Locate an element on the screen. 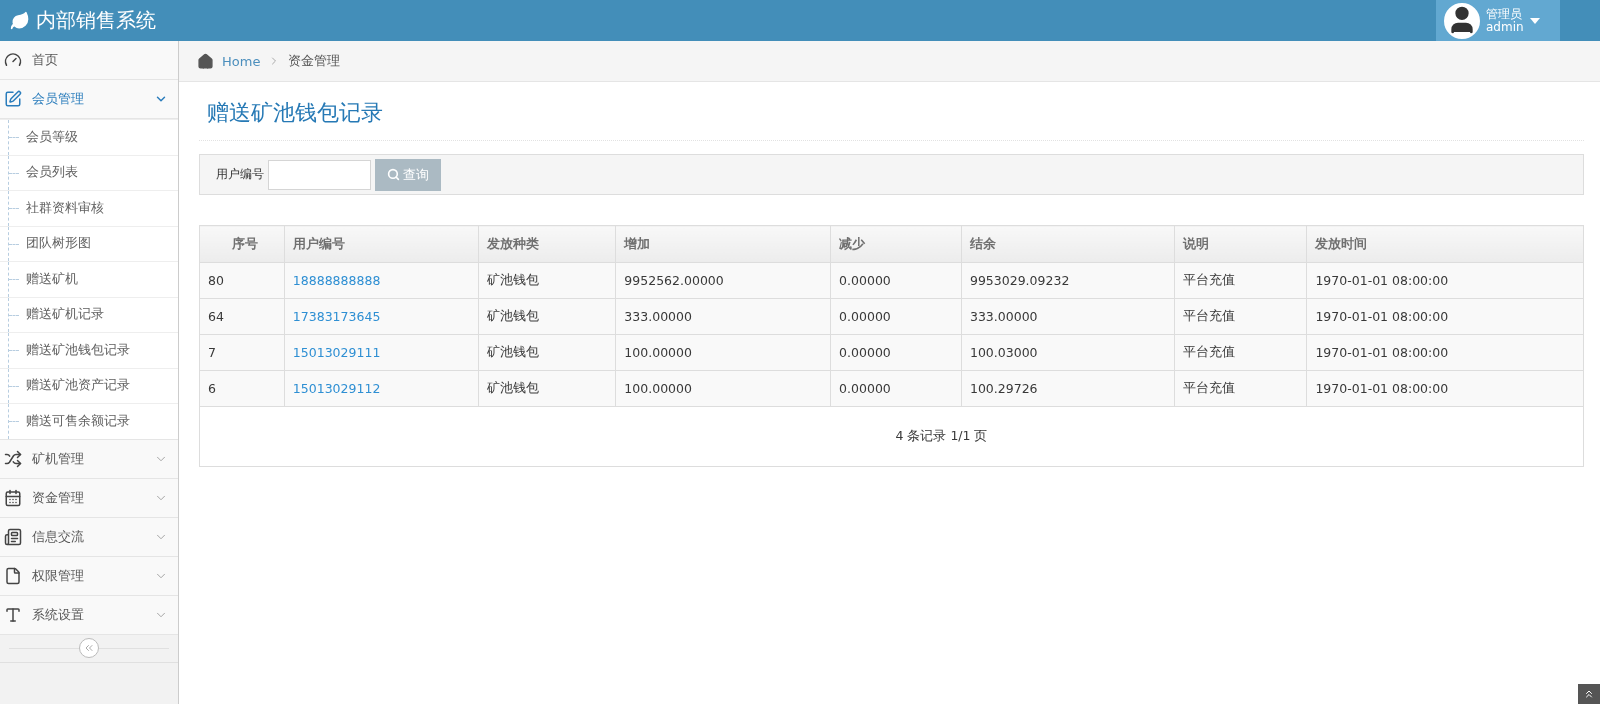 The height and width of the screenshot is (704, 1600). sidebar-item: 矿机管理 is located at coordinates (89, 459).